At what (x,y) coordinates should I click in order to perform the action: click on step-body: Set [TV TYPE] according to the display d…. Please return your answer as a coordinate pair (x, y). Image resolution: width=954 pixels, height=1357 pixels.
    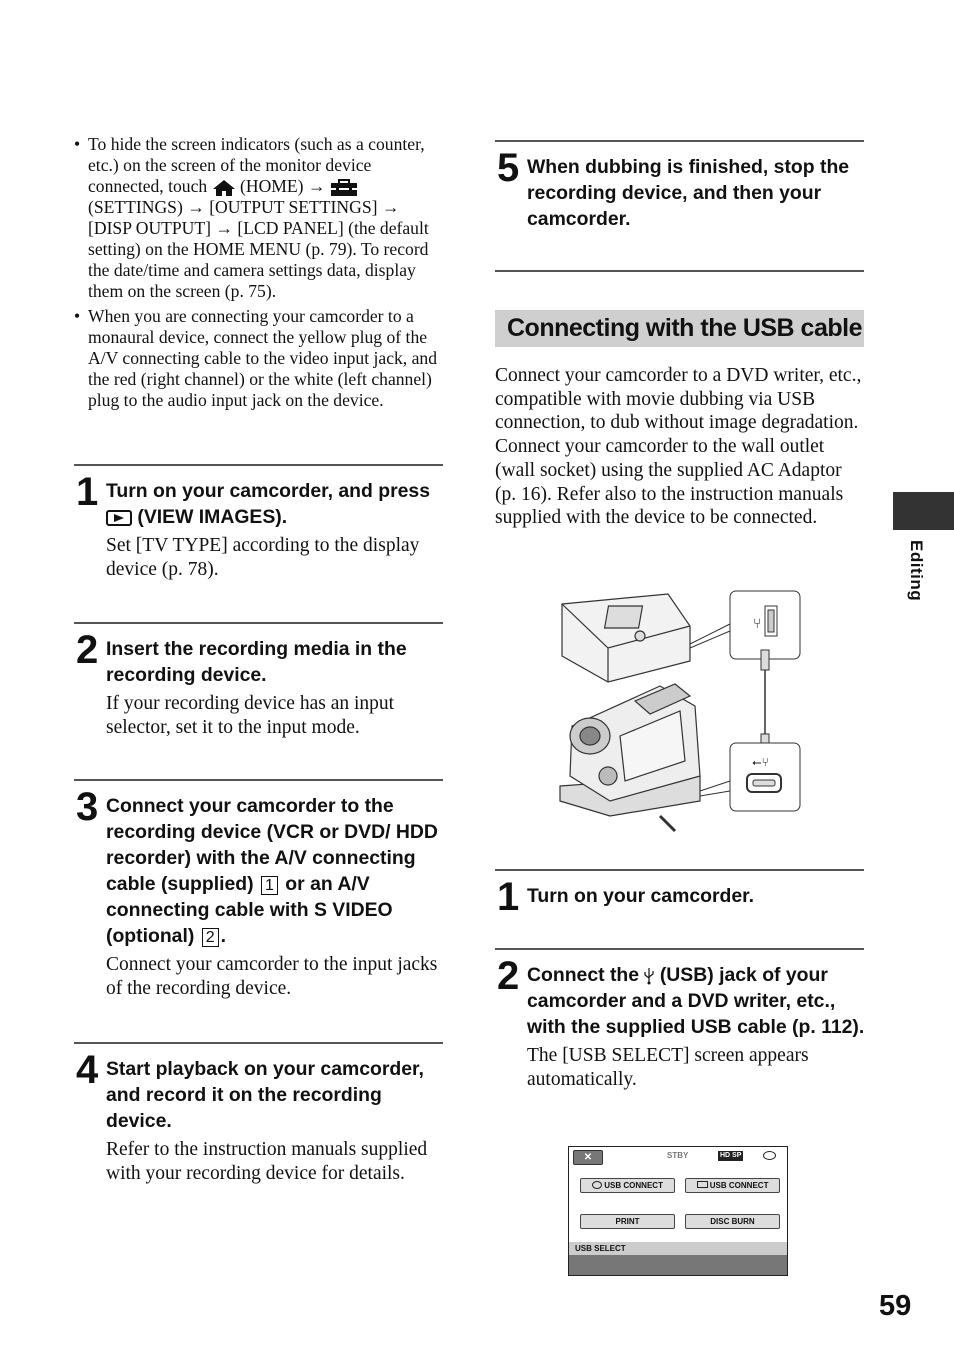
    Looking at the image, I should click on (263, 557).